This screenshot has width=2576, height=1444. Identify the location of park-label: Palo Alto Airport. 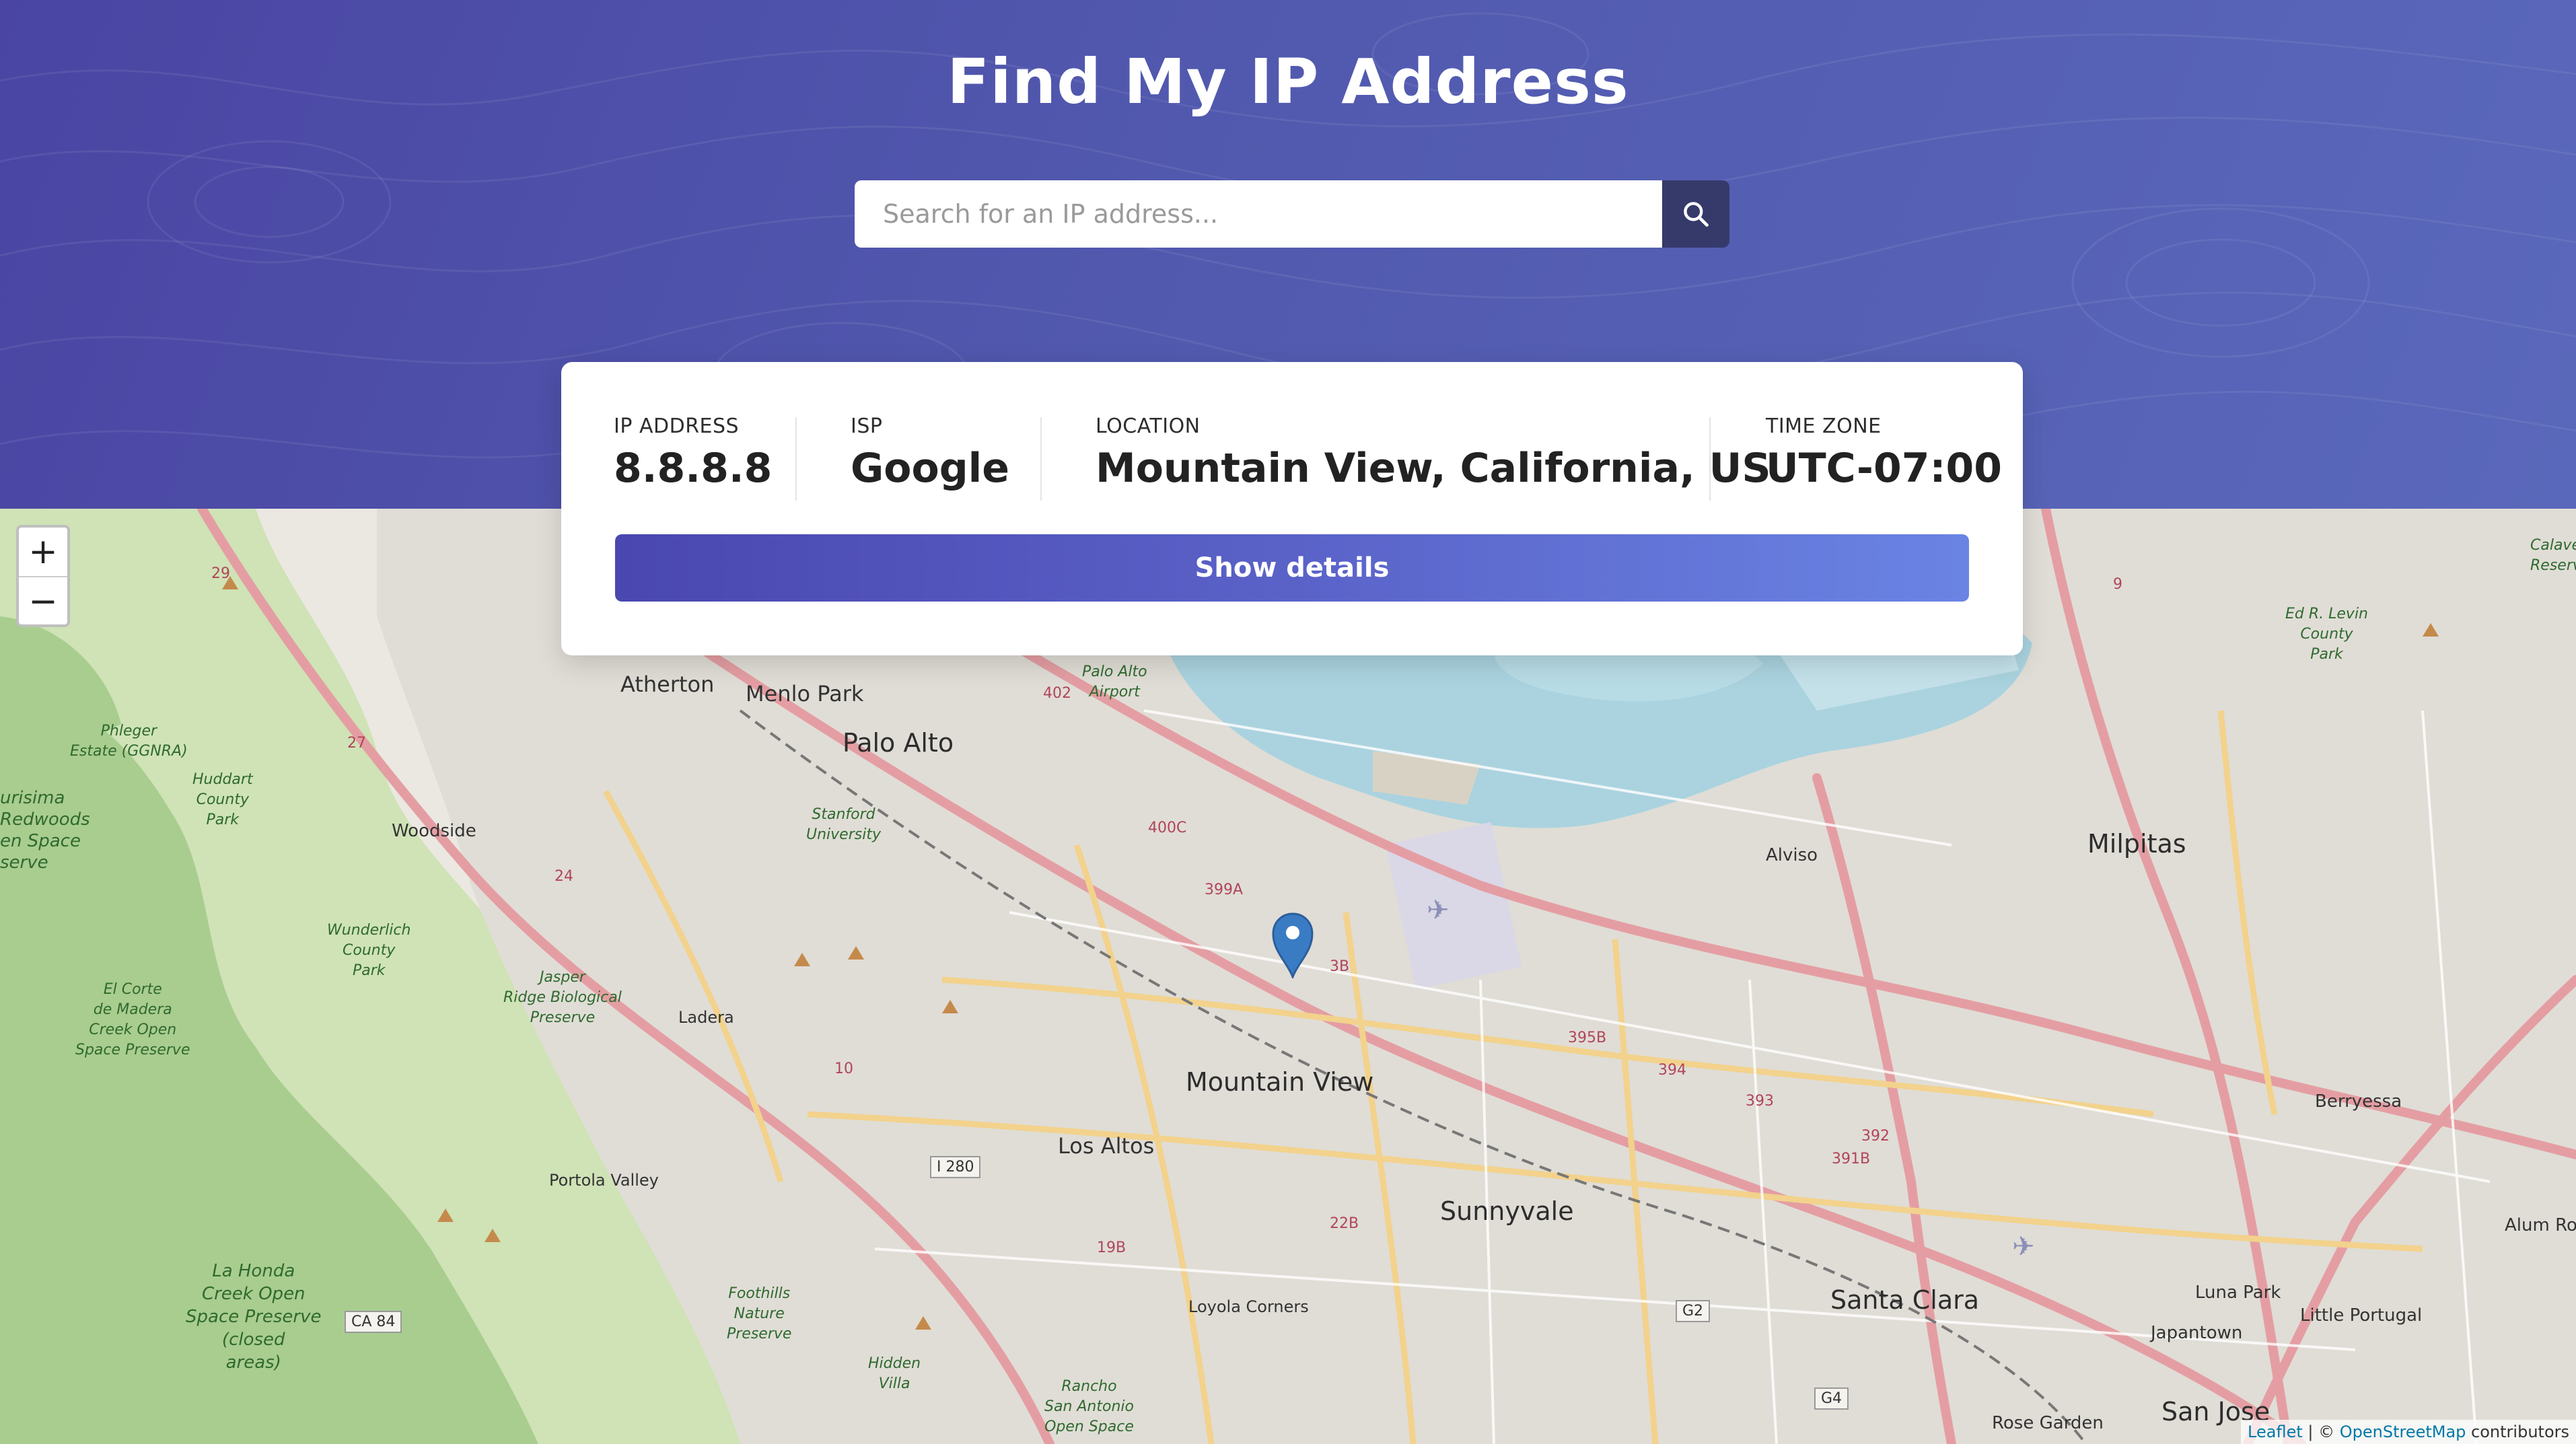
(1114, 681).